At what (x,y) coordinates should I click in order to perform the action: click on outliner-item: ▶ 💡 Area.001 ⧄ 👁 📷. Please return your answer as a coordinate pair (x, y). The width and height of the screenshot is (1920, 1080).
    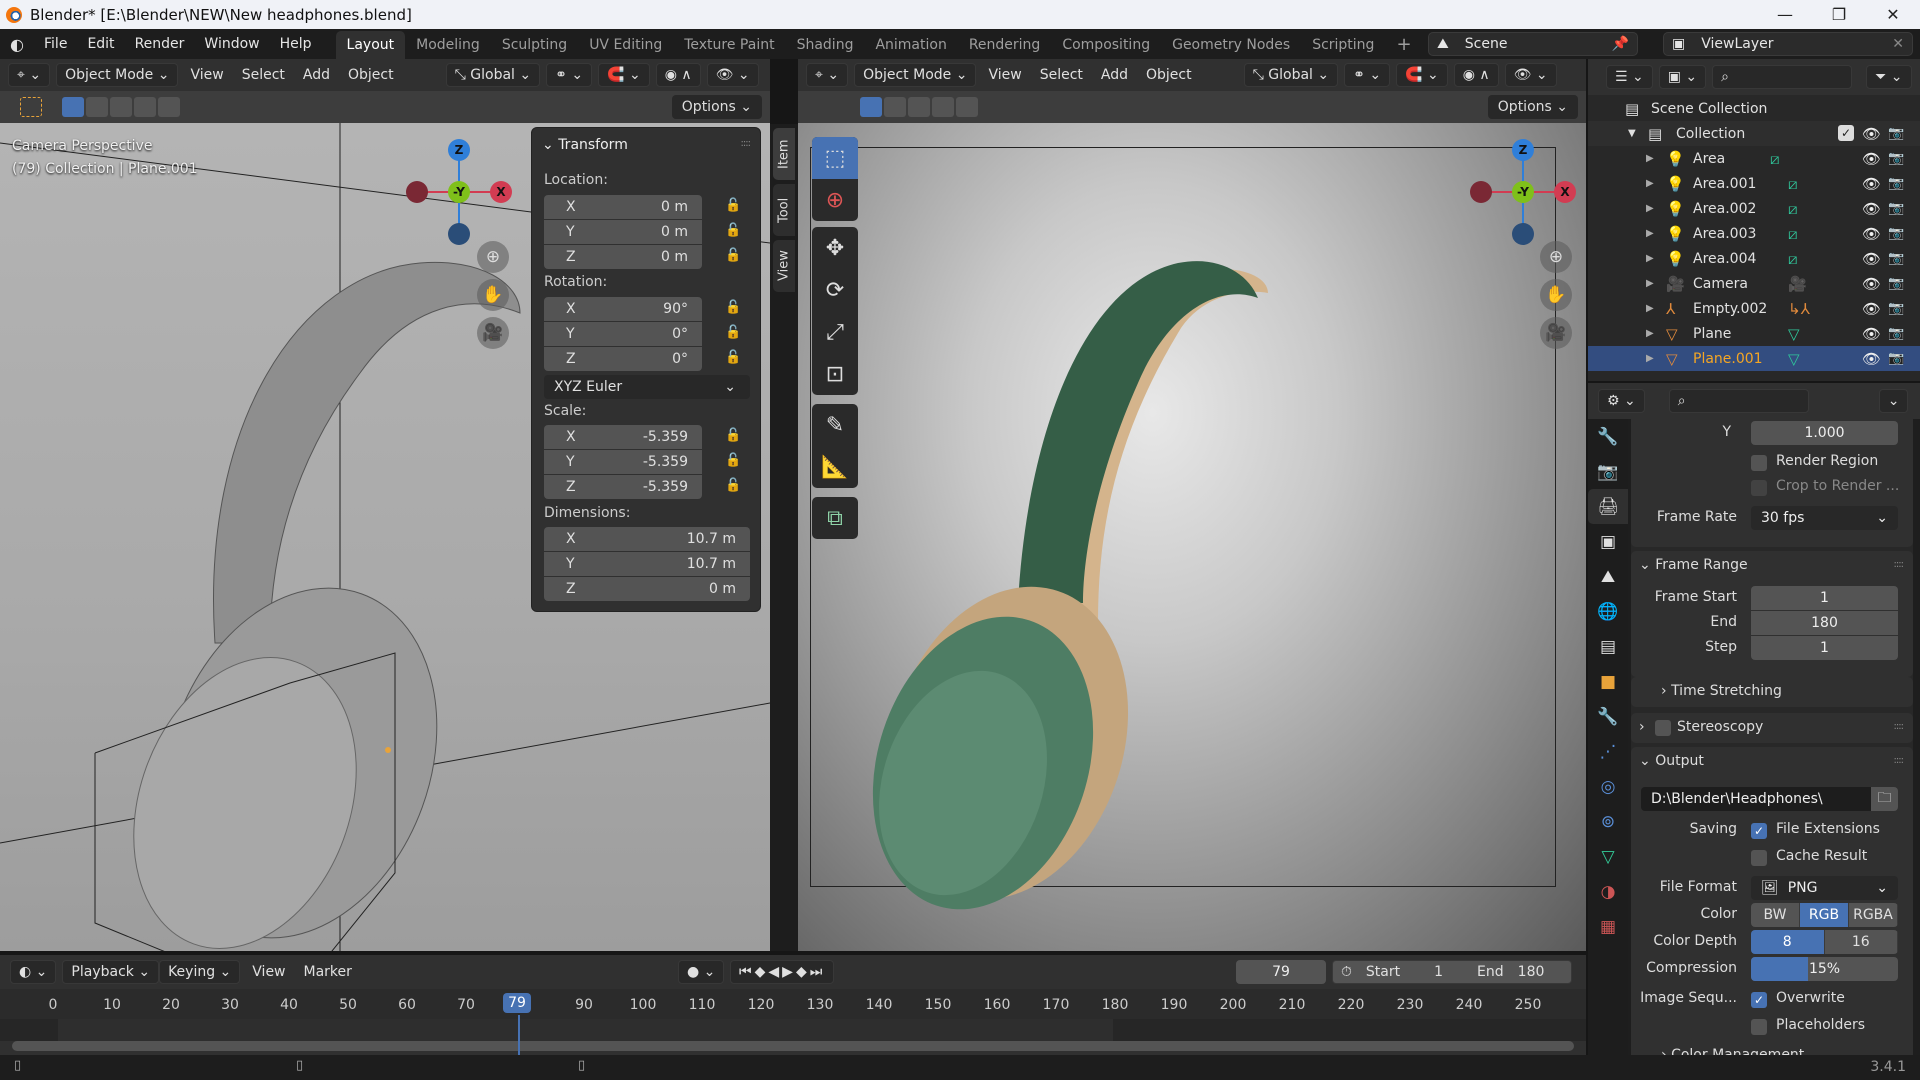
    Looking at the image, I should click on (1754, 183).